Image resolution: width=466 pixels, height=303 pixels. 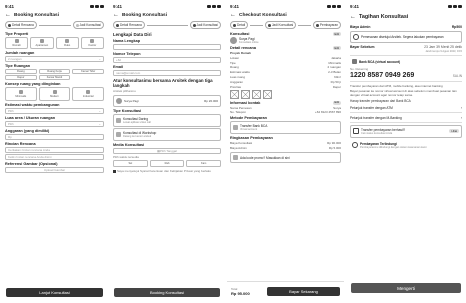 I want to click on header: ← Tagihan Konsultasi, so click(x=406, y=17).